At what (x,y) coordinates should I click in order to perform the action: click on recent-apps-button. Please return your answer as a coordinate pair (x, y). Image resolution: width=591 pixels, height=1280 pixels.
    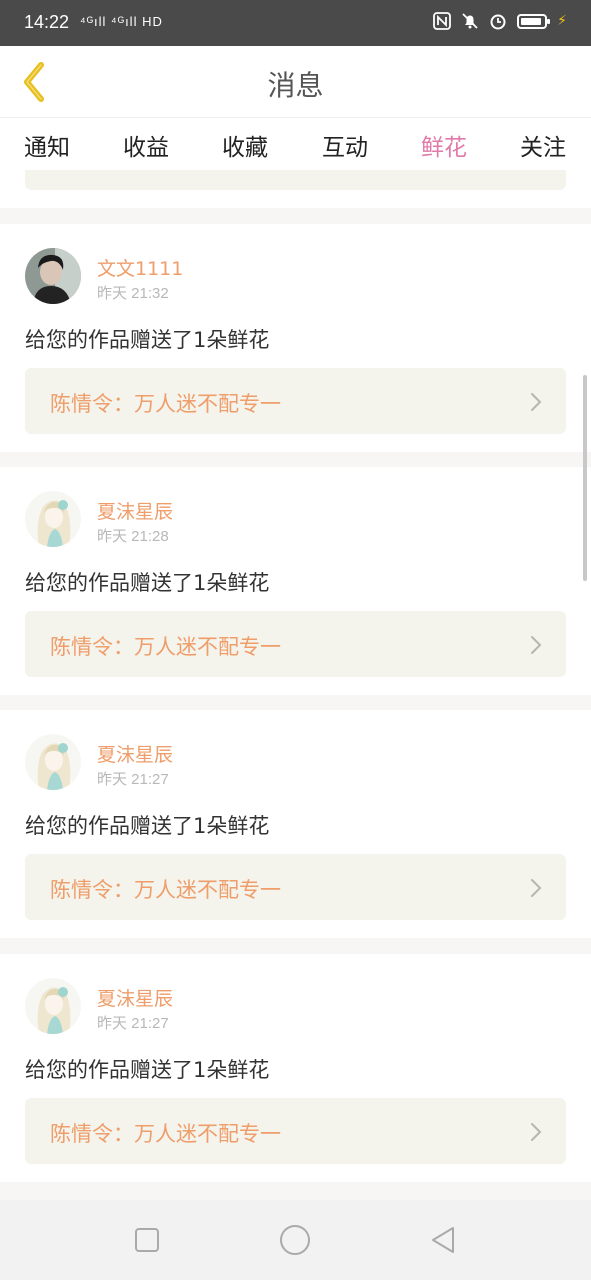
    Looking at the image, I should click on (147, 1240).